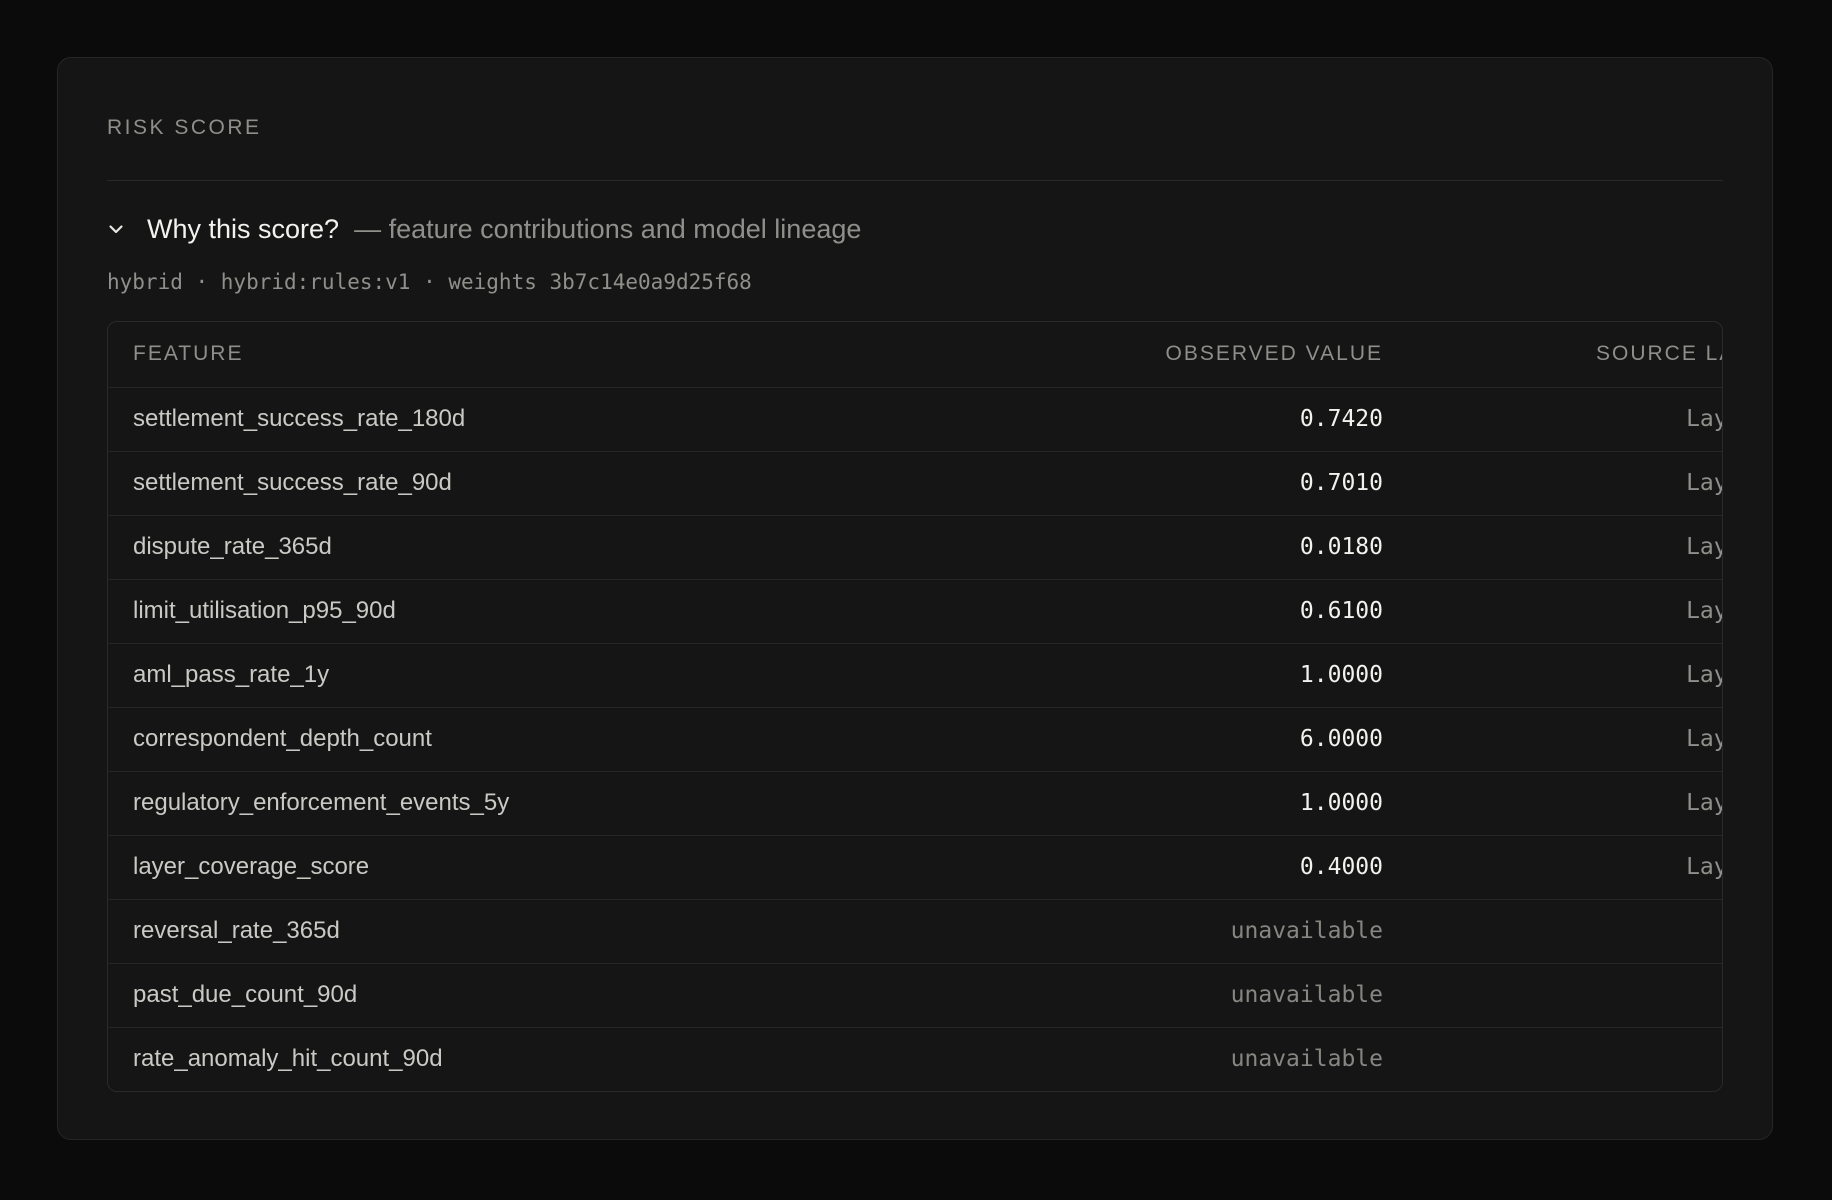 This screenshot has height=1200, width=1832. Describe the element at coordinates (1208, 867) in the screenshot. I see `observed-value: 0.4000` at that location.